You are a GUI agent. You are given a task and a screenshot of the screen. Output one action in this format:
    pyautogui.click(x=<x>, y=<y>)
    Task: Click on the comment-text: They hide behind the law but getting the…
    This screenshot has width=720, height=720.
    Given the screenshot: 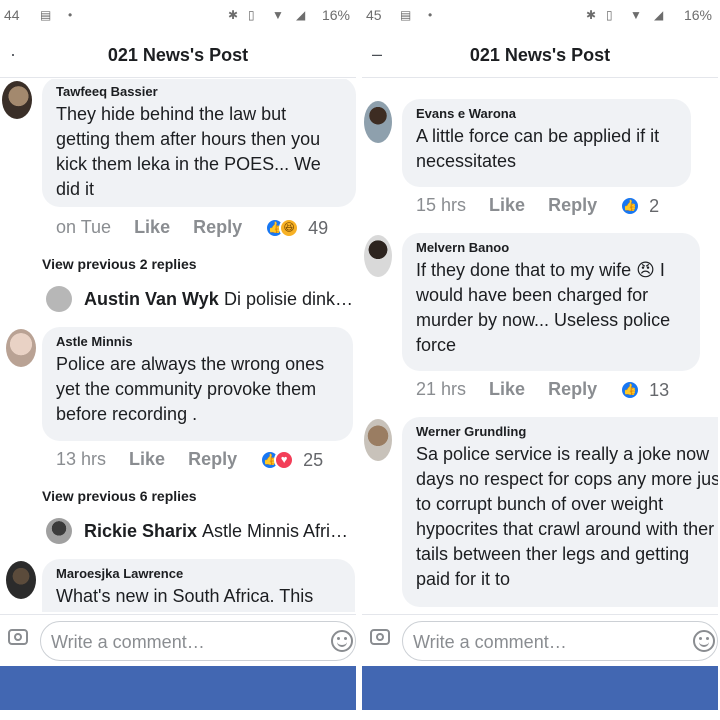 What is the action you would take?
    pyautogui.click(x=188, y=151)
    